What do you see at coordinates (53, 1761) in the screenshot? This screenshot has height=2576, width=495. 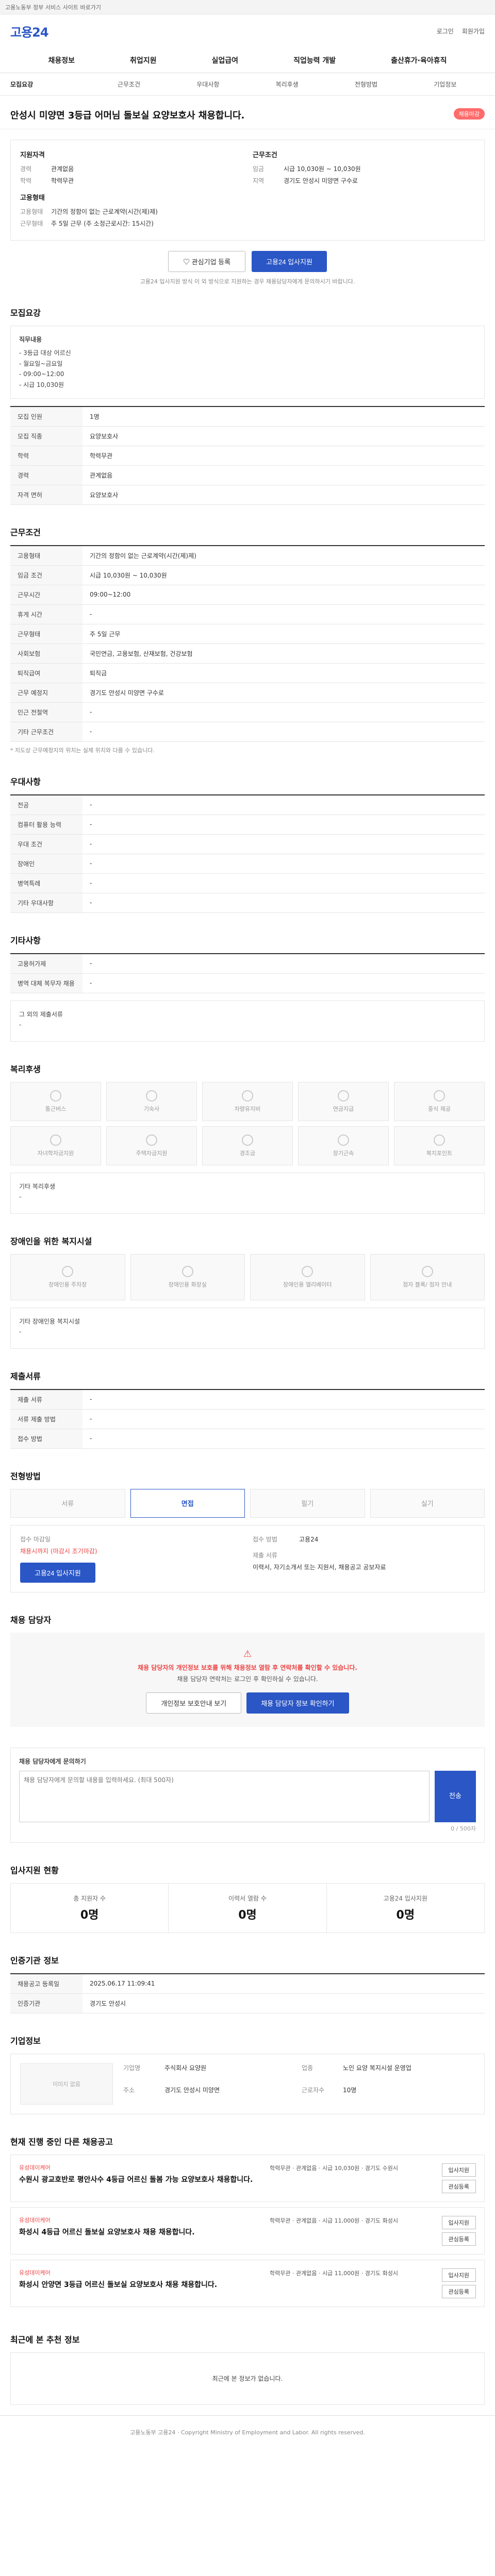 I see `inquiry-title: 채용 담당자에게 문의하기` at bounding box center [53, 1761].